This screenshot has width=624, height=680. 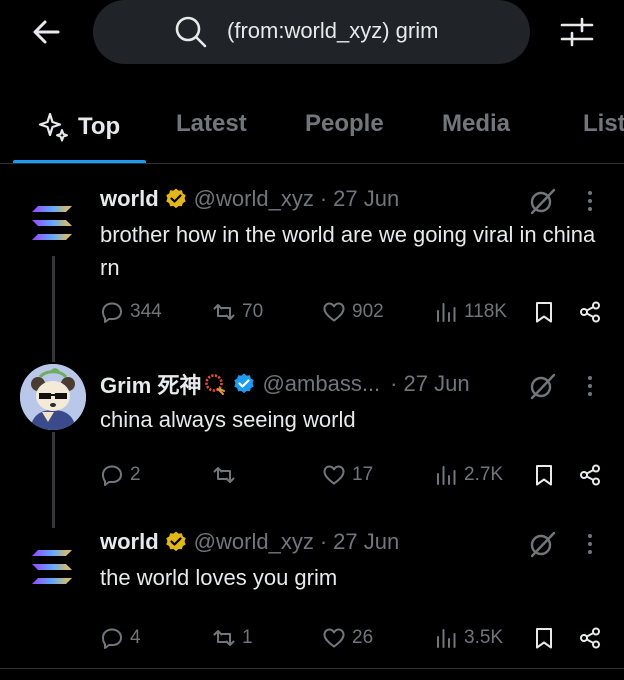 I want to click on blue-verified-badge-icon, so click(x=244, y=383).